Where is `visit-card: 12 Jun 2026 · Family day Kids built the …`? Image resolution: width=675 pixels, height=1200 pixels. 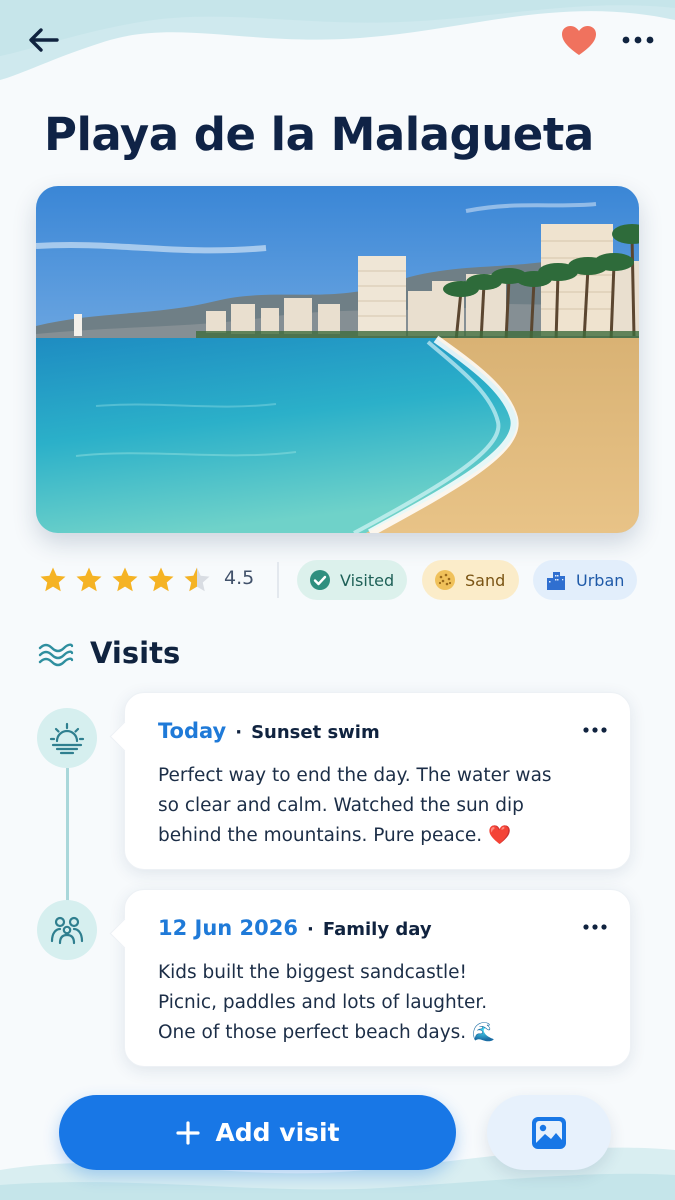 visit-card: 12 Jun 2026 · Family day Kids built the … is located at coordinates (377, 978).